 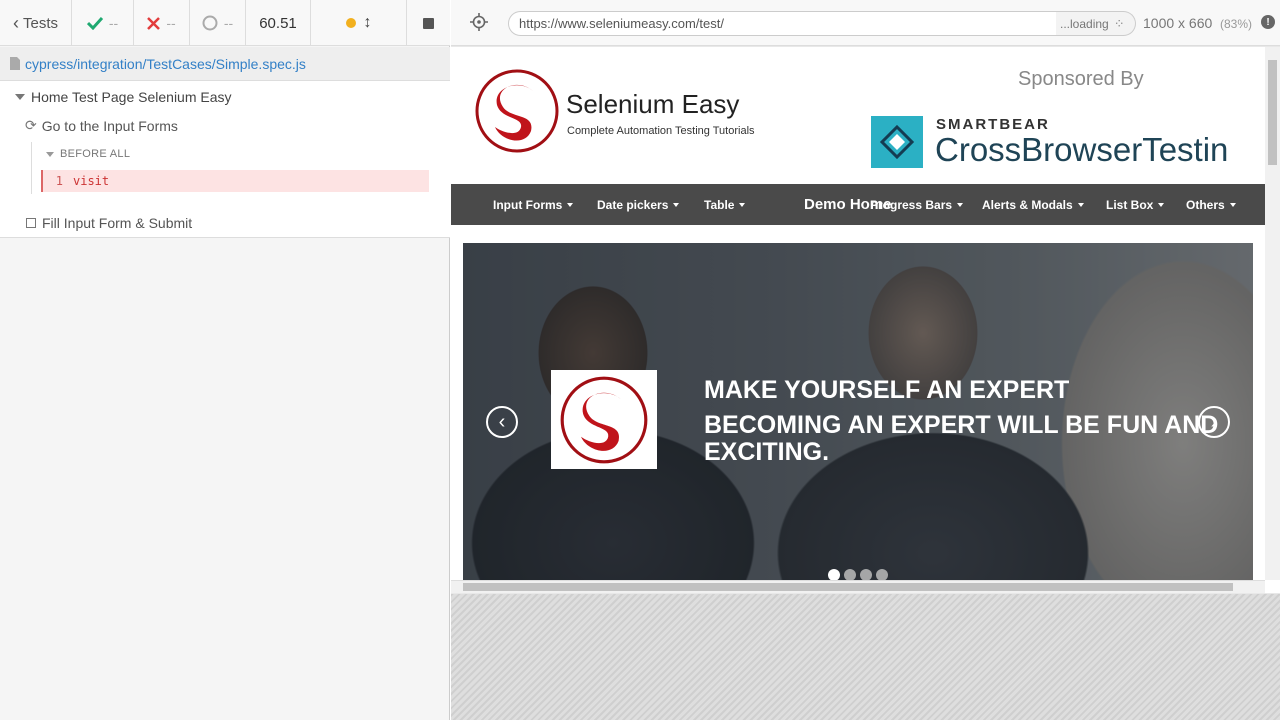 What do you see at coordinates (278, 23) in the screenshot?
I see `duration: 60.51` at bounding box center [278, 23].